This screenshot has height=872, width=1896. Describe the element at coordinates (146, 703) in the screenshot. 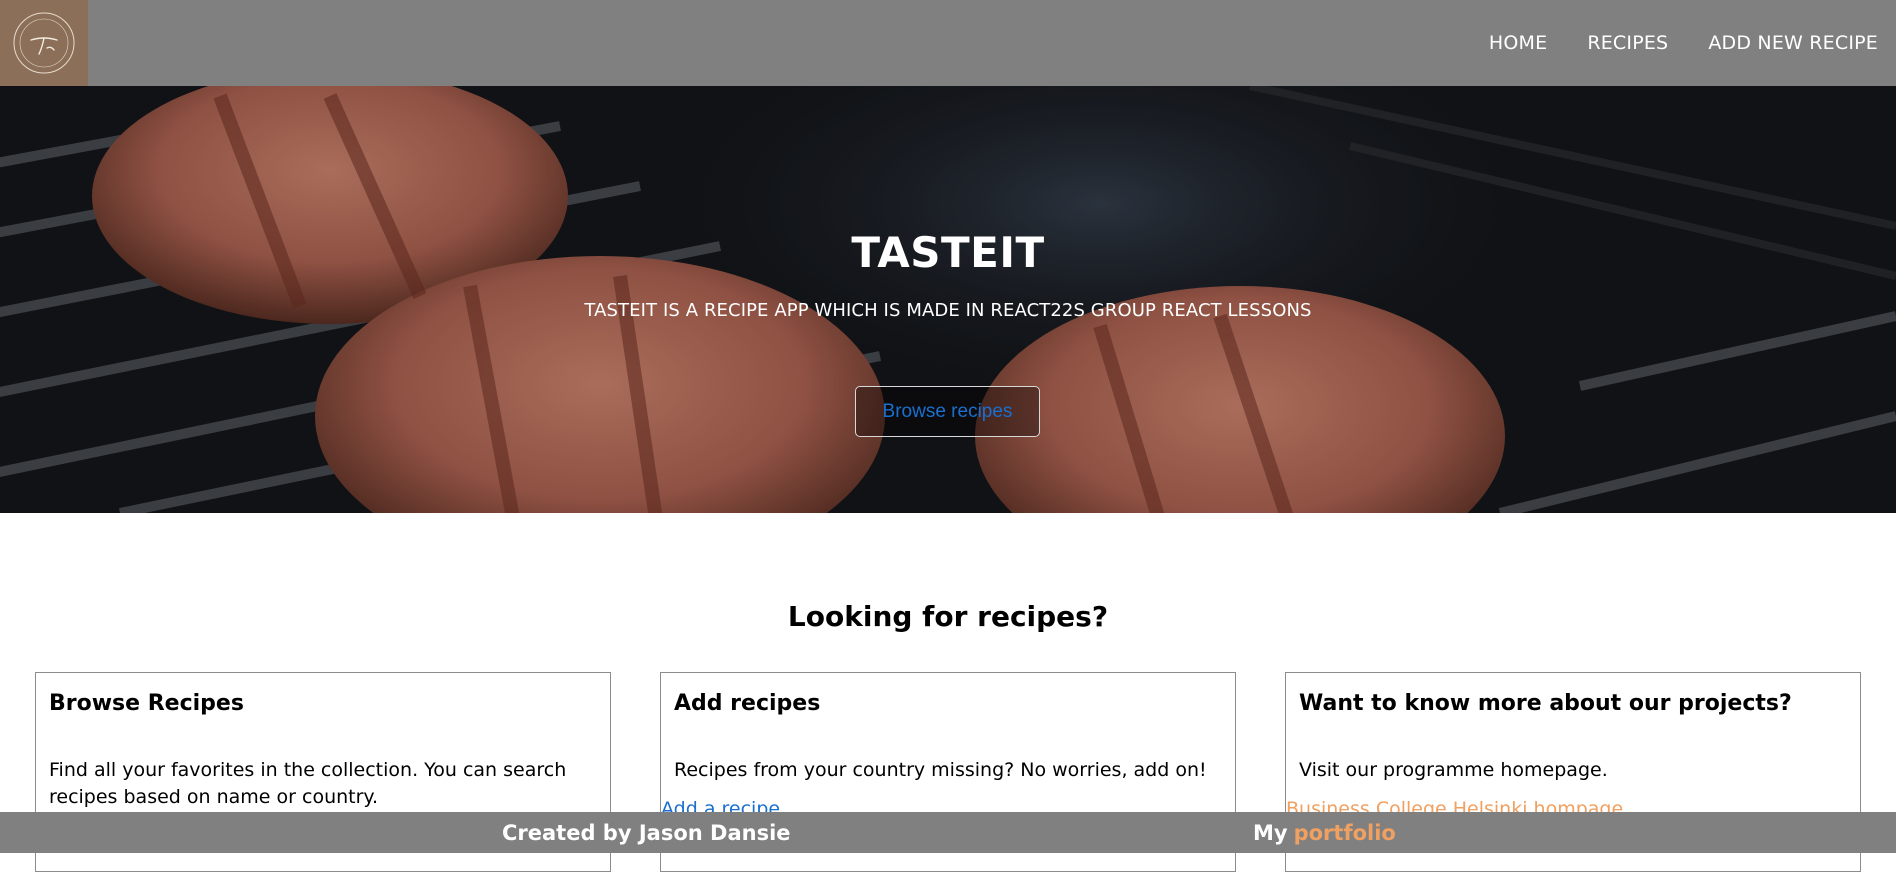

I see `card-title: Browse Recipes` at that location.